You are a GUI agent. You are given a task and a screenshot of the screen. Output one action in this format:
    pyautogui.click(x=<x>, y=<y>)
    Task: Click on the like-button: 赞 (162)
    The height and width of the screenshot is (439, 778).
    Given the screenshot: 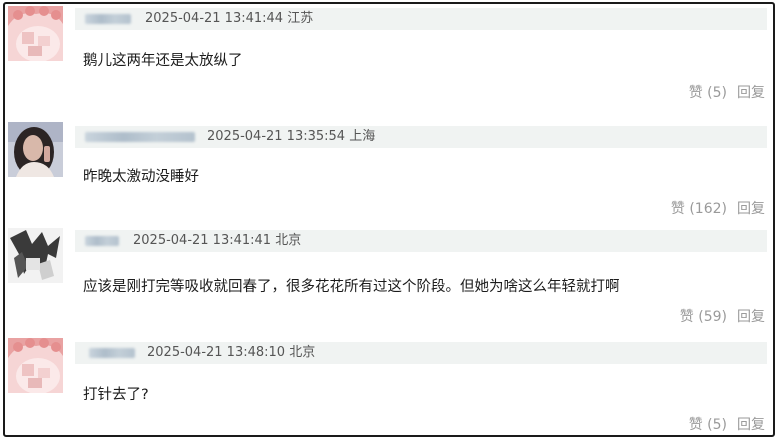 What is the action you would take?
    pyautogui.click(x=699, y=209)
    